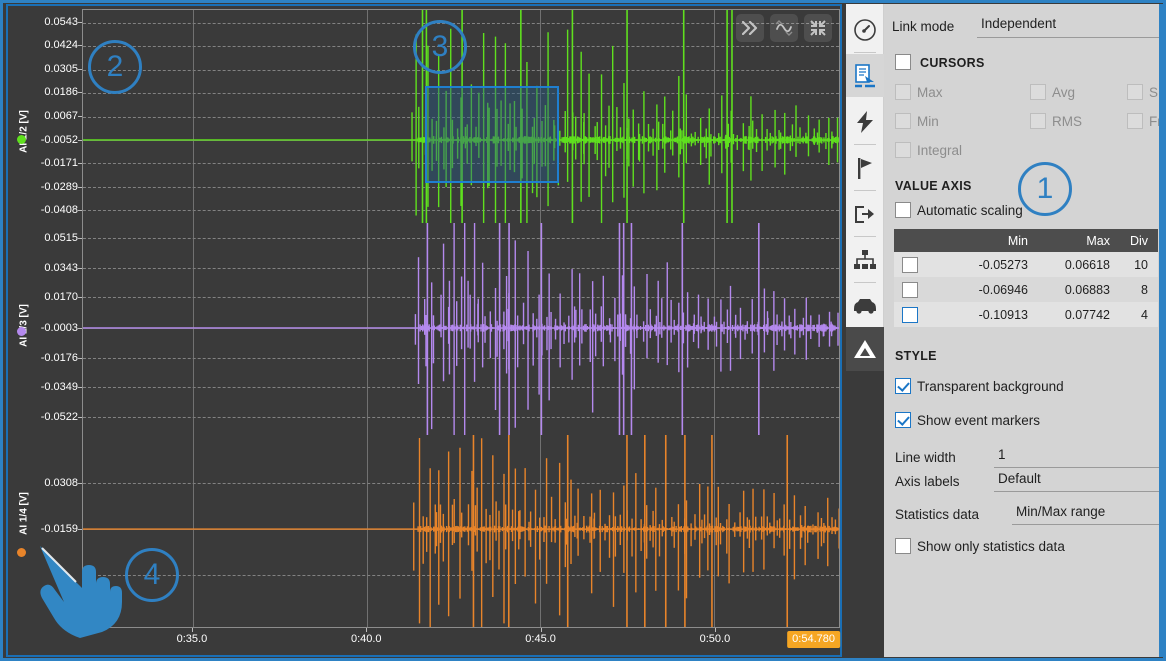  Describe the element at coordinates (61, 92) in the screenshot. I see `y-tick-label: 0.0186` at that location.